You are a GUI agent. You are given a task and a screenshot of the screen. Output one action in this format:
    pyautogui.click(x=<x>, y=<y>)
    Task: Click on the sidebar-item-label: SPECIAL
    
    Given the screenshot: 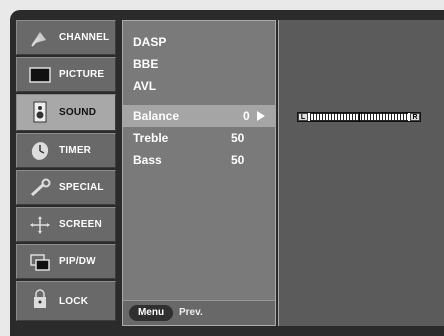 What is the action you would take?
    pyautogui.click(x=81, y=187)
    